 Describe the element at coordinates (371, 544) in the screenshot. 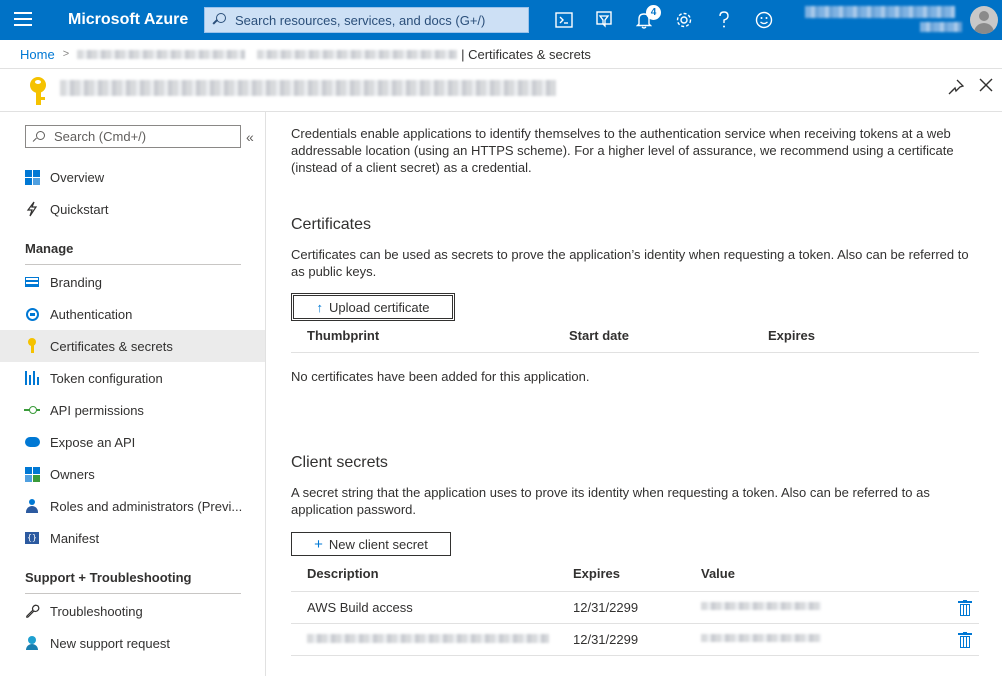

I see `new-client-secret-button: + New client secret` at that location.